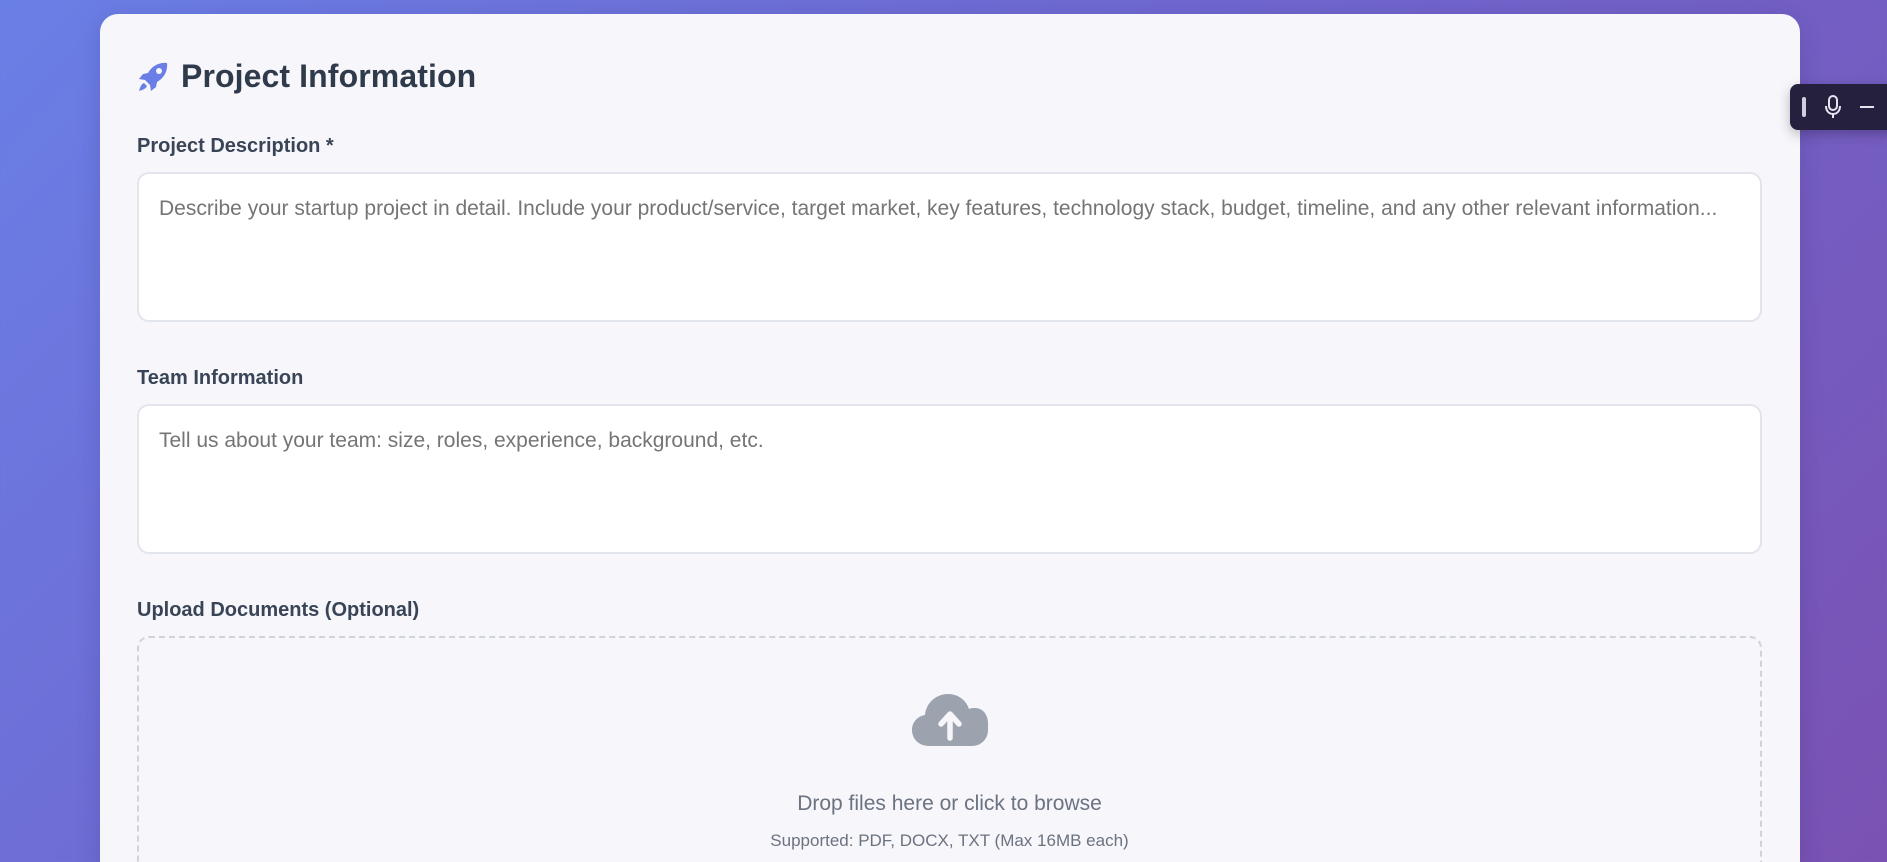  Describe the element at coordinates (950, 722) in the screenshot. I see `cloud-upload-icon` at that location.